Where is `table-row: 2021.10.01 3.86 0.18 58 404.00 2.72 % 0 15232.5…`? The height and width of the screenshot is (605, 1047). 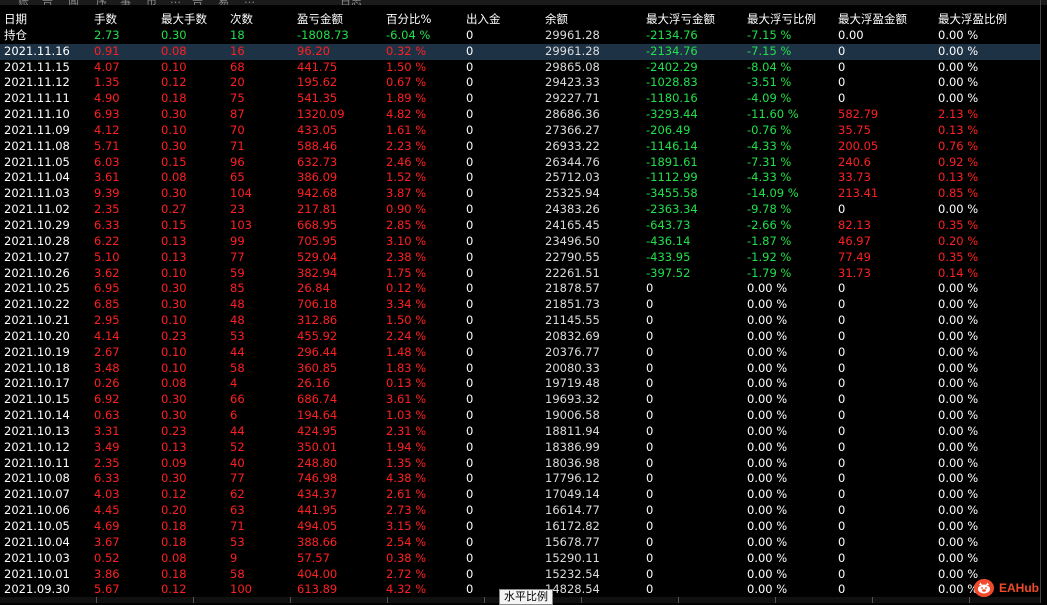 table-row: 2021.10.01 3.86 0.18 58 404.00 2.72 % 0 15232.5… is located at coordinates (520, 575).